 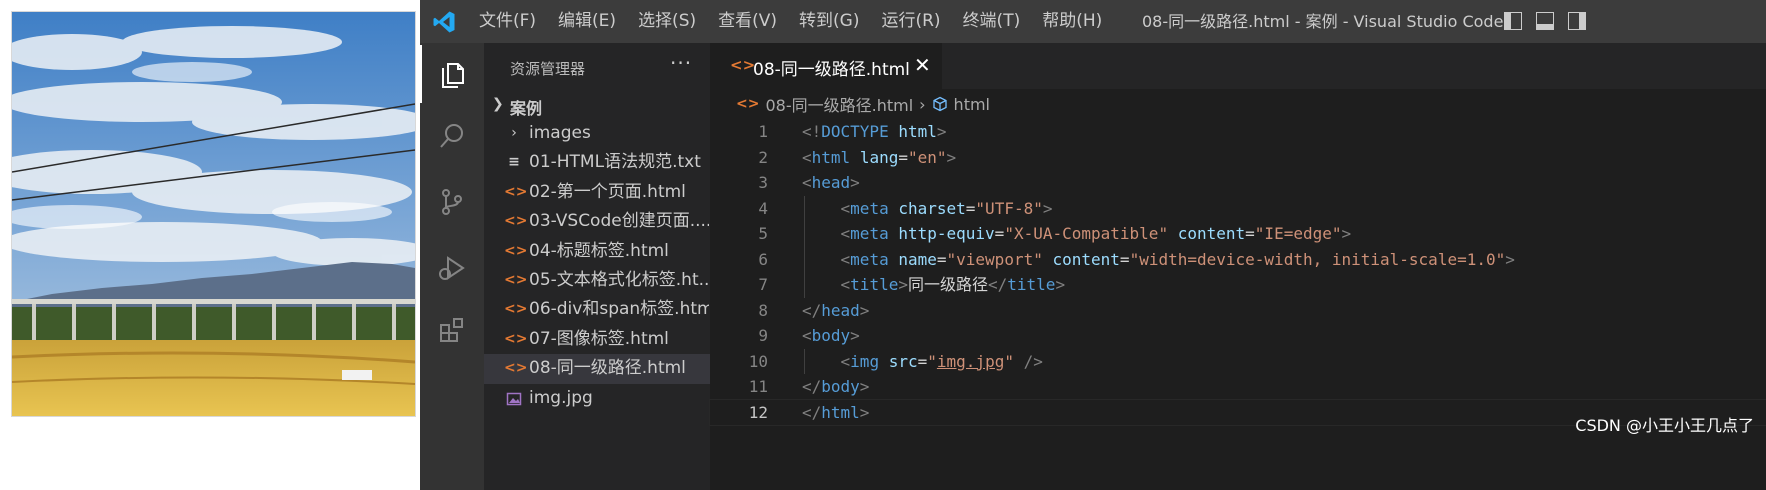 What do you see at coordinates (946, 233) in the screenshot?
I see `code-token: http-equiv` at bounding box center [946, 233].